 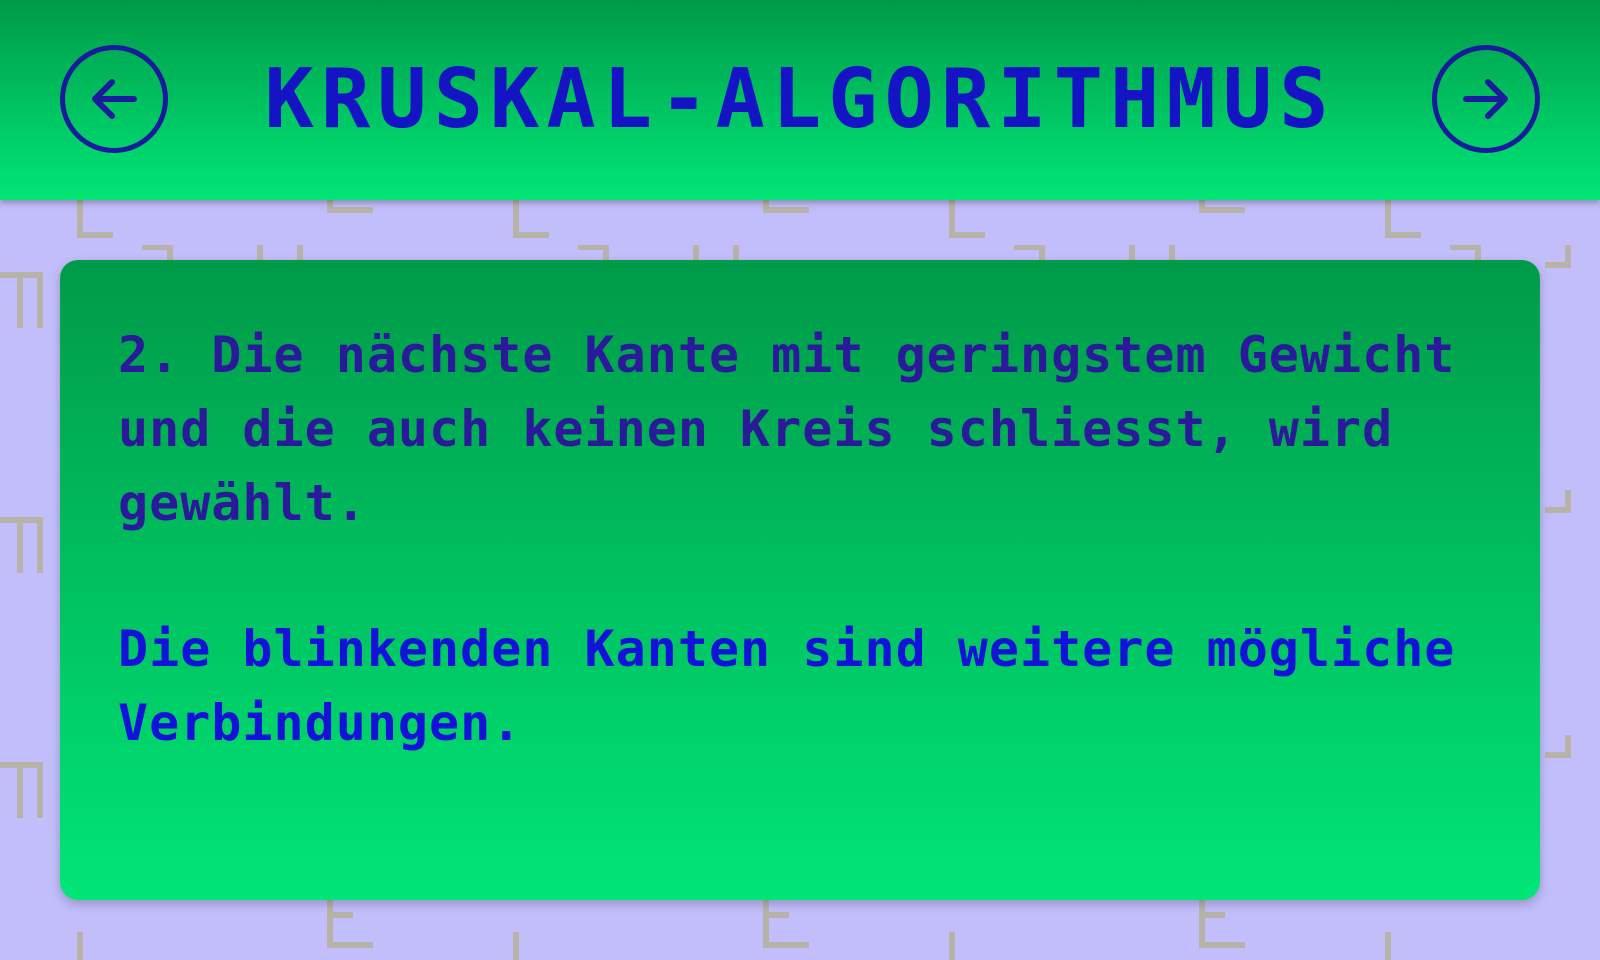 I want to click on forward-button, so click(x=1486, y=99).